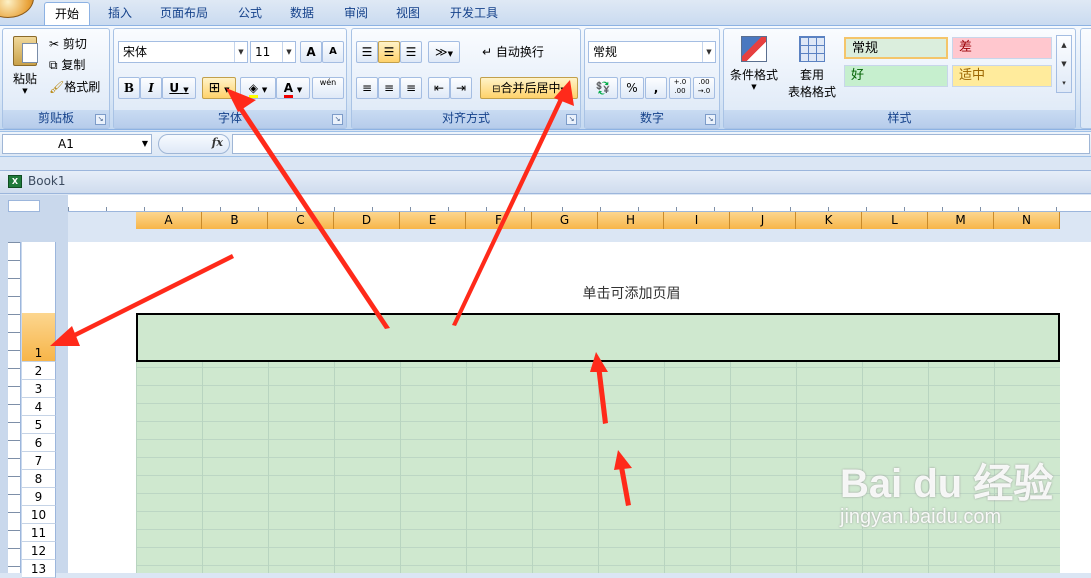 The image size is (1091, 578). What do you see at coordinates (564, 93) in the screenshot?
I see `arrow-to-merge-button-head` at bounding box center [564, 93].